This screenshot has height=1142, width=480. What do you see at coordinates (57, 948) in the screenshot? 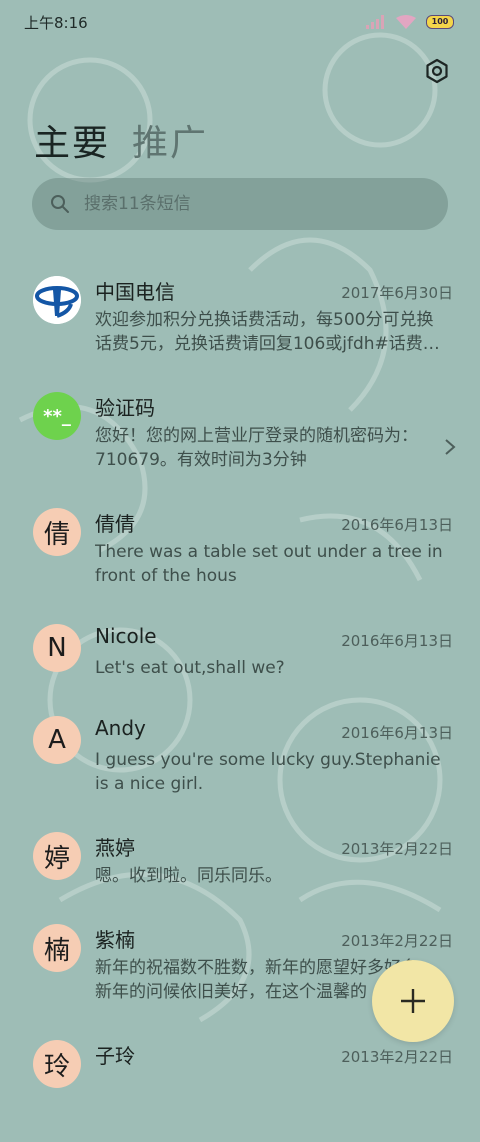
I see `contact-avatar: 楠` at bounding box center [57, 948].